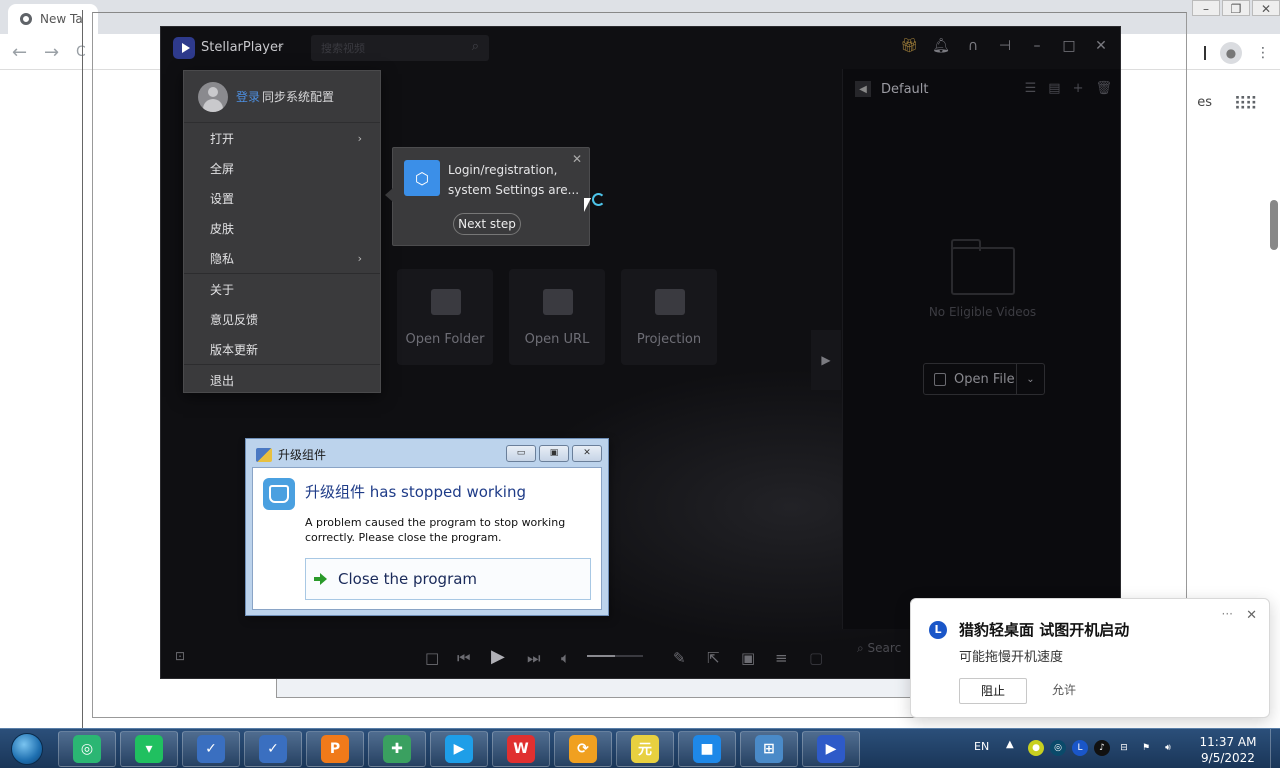 Image resolution: width=1280 pixels, height=768 pixels. I want to click on tray-flag-icon: ⚑, so click(1146, 748).